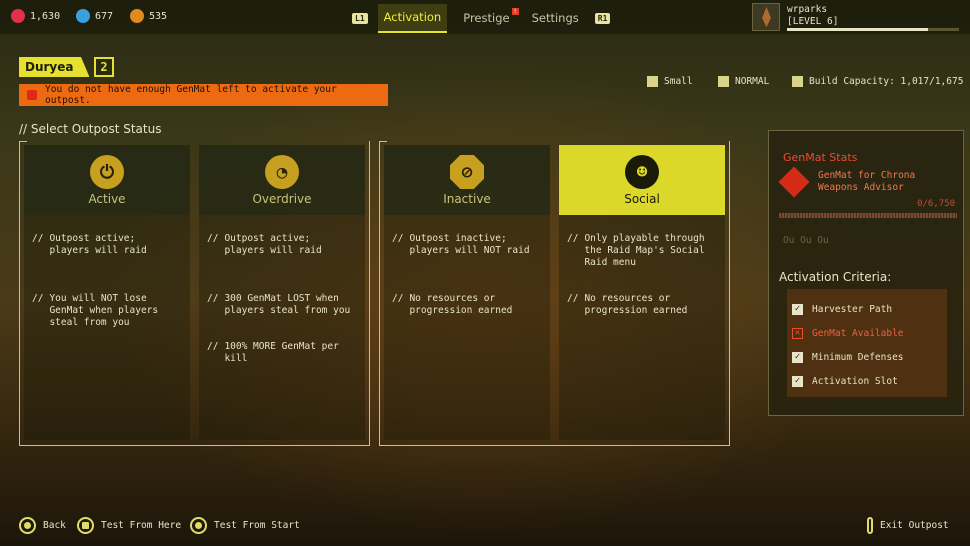 The width and height of the screenshot is (970, 546). I want to click on card-label: Inactive, so click(467, 199).